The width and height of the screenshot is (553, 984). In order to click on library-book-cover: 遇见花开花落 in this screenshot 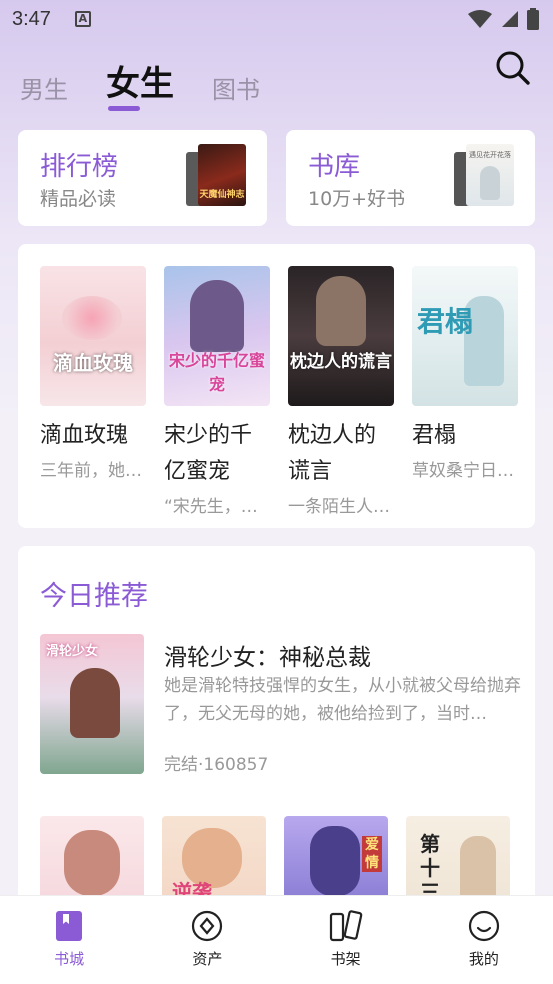, I will do `click(490, 175)`.